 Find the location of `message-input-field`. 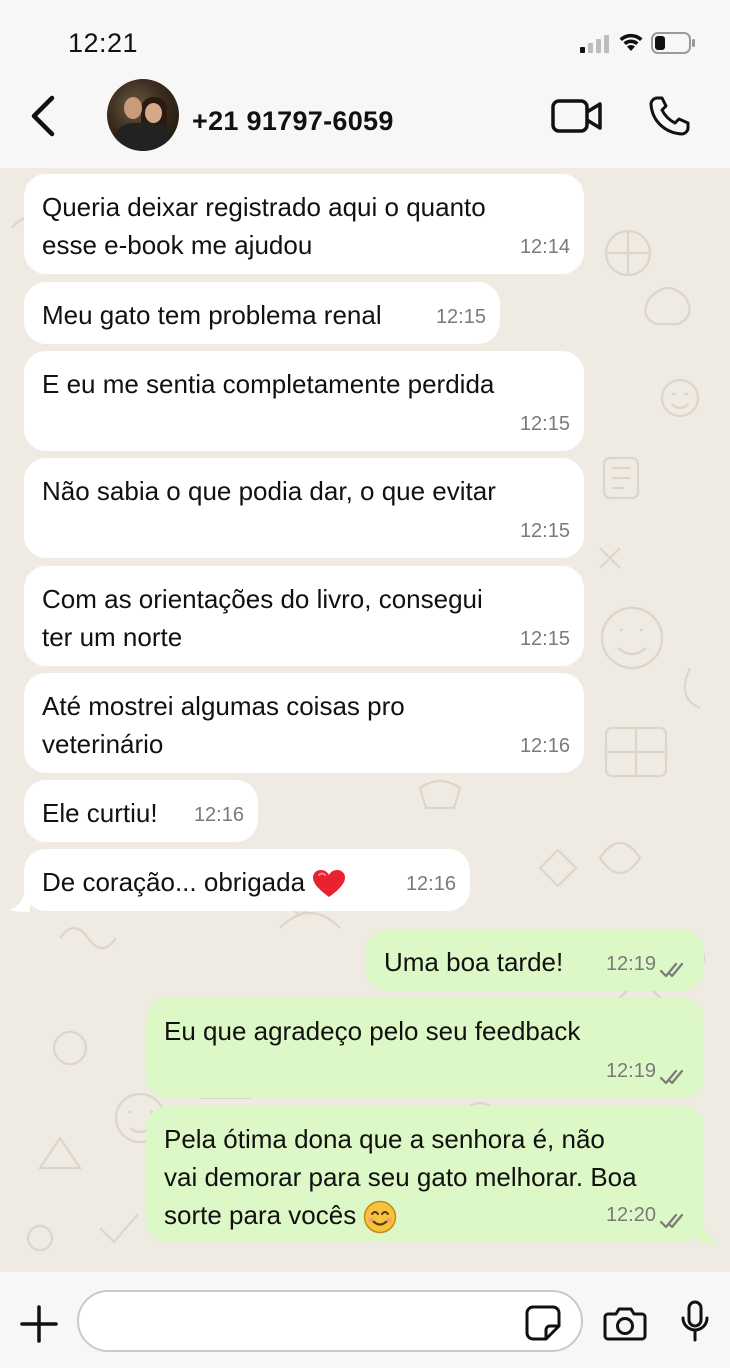

message-input-field is located at coordinates (330, 1321).